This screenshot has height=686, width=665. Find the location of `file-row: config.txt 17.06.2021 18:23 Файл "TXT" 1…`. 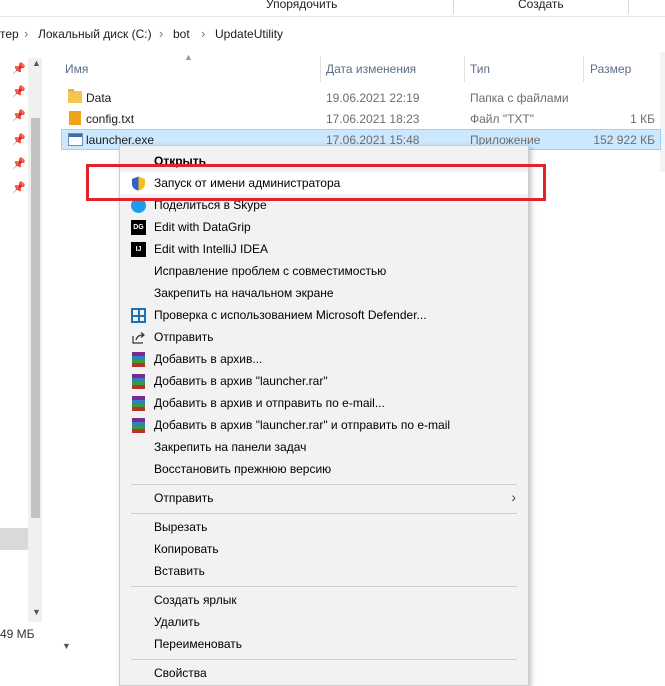

file-row: config.txt 17.06.2021 18:23 Файл "TXT" 1… is located at coordinates (361, 118).